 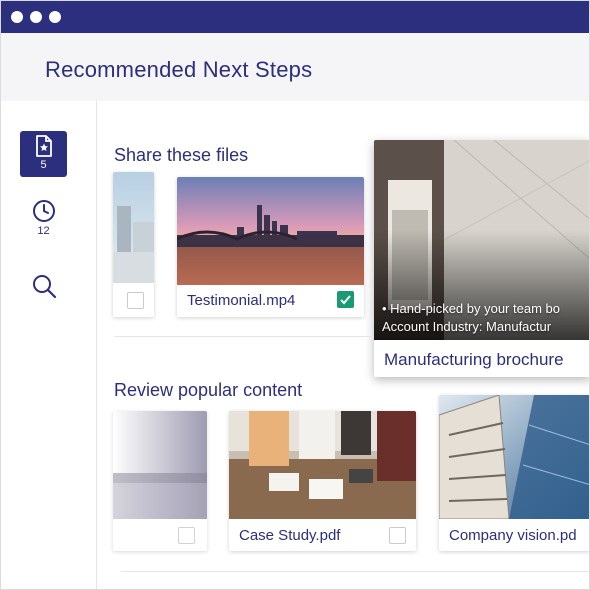 What do you see at coordinates (208, 390) in the screenshot?
I see `section-title-review: Review popular content` at bounding box center [208, 390].